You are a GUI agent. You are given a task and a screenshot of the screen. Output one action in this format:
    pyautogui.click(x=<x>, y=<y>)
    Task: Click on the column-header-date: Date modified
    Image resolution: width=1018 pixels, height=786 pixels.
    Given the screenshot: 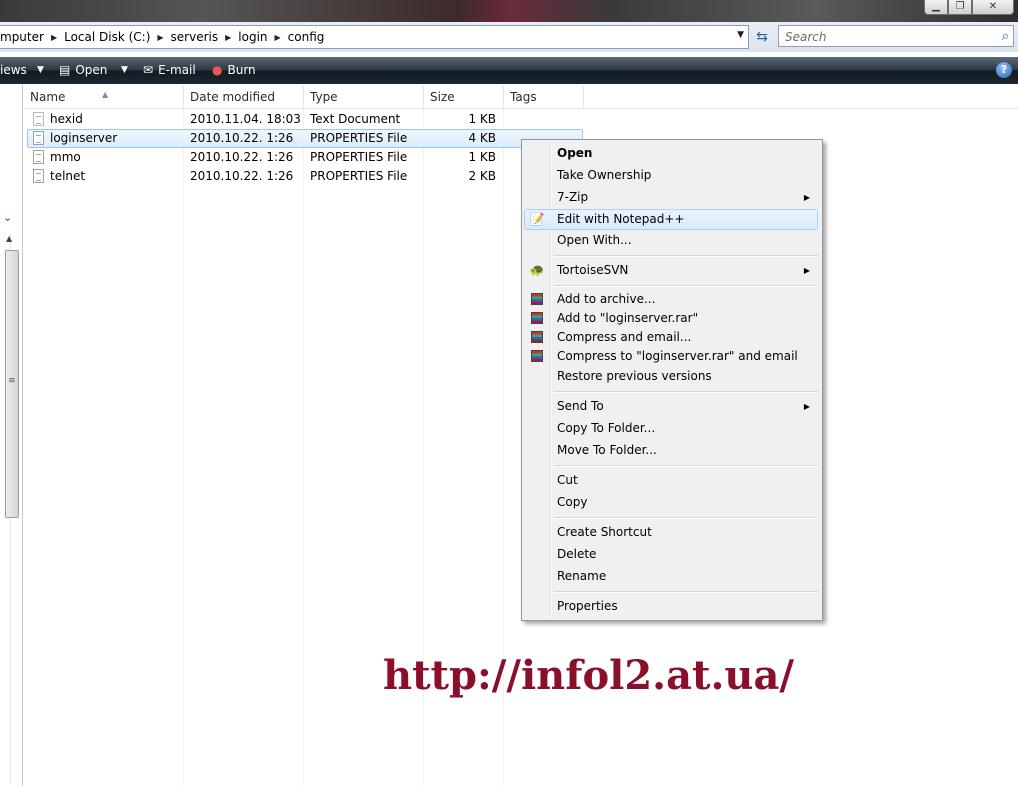 What is the action you would take?
    pyautogui.click(x=244, y=97)
    